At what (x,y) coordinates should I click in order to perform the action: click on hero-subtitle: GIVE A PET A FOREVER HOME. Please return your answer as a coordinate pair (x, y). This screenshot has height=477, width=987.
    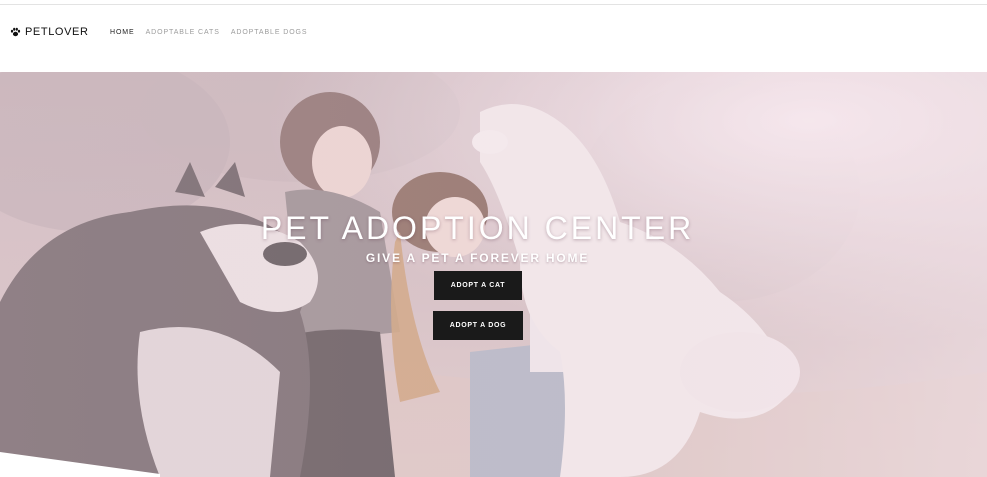
    Looking at the image, I should click on (477, 258).